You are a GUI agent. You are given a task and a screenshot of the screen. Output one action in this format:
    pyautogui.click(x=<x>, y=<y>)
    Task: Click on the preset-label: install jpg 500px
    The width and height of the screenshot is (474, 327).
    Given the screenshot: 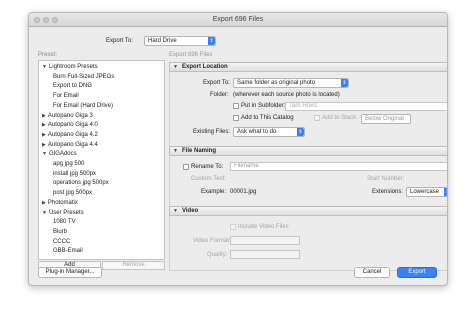 What is the action you would take?
    pyautogui.click(x=75, y=173)
    